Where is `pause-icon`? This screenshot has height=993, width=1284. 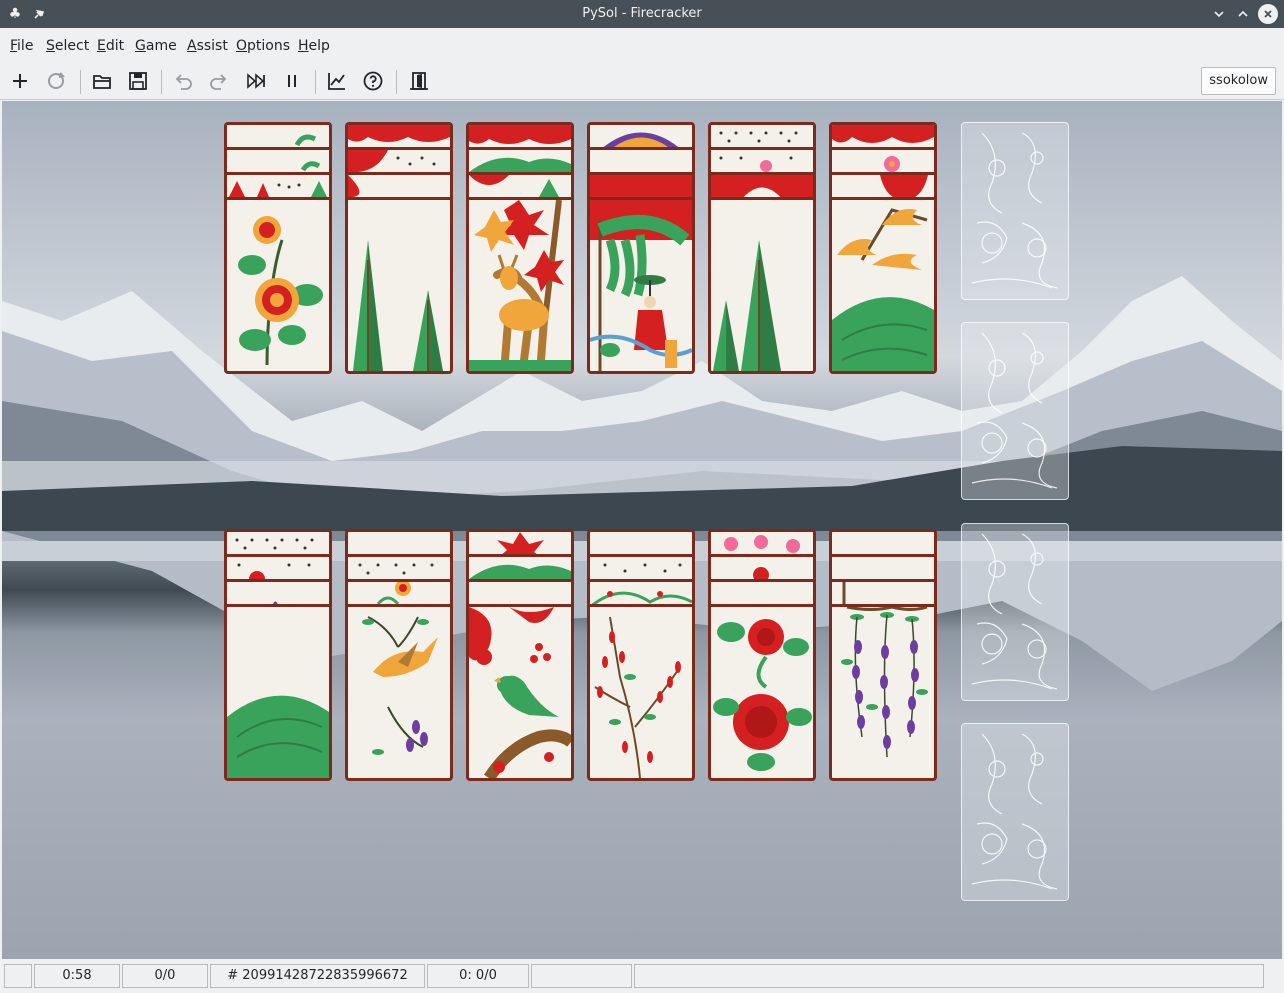 pause-icon is located at coordinates (292, 81).